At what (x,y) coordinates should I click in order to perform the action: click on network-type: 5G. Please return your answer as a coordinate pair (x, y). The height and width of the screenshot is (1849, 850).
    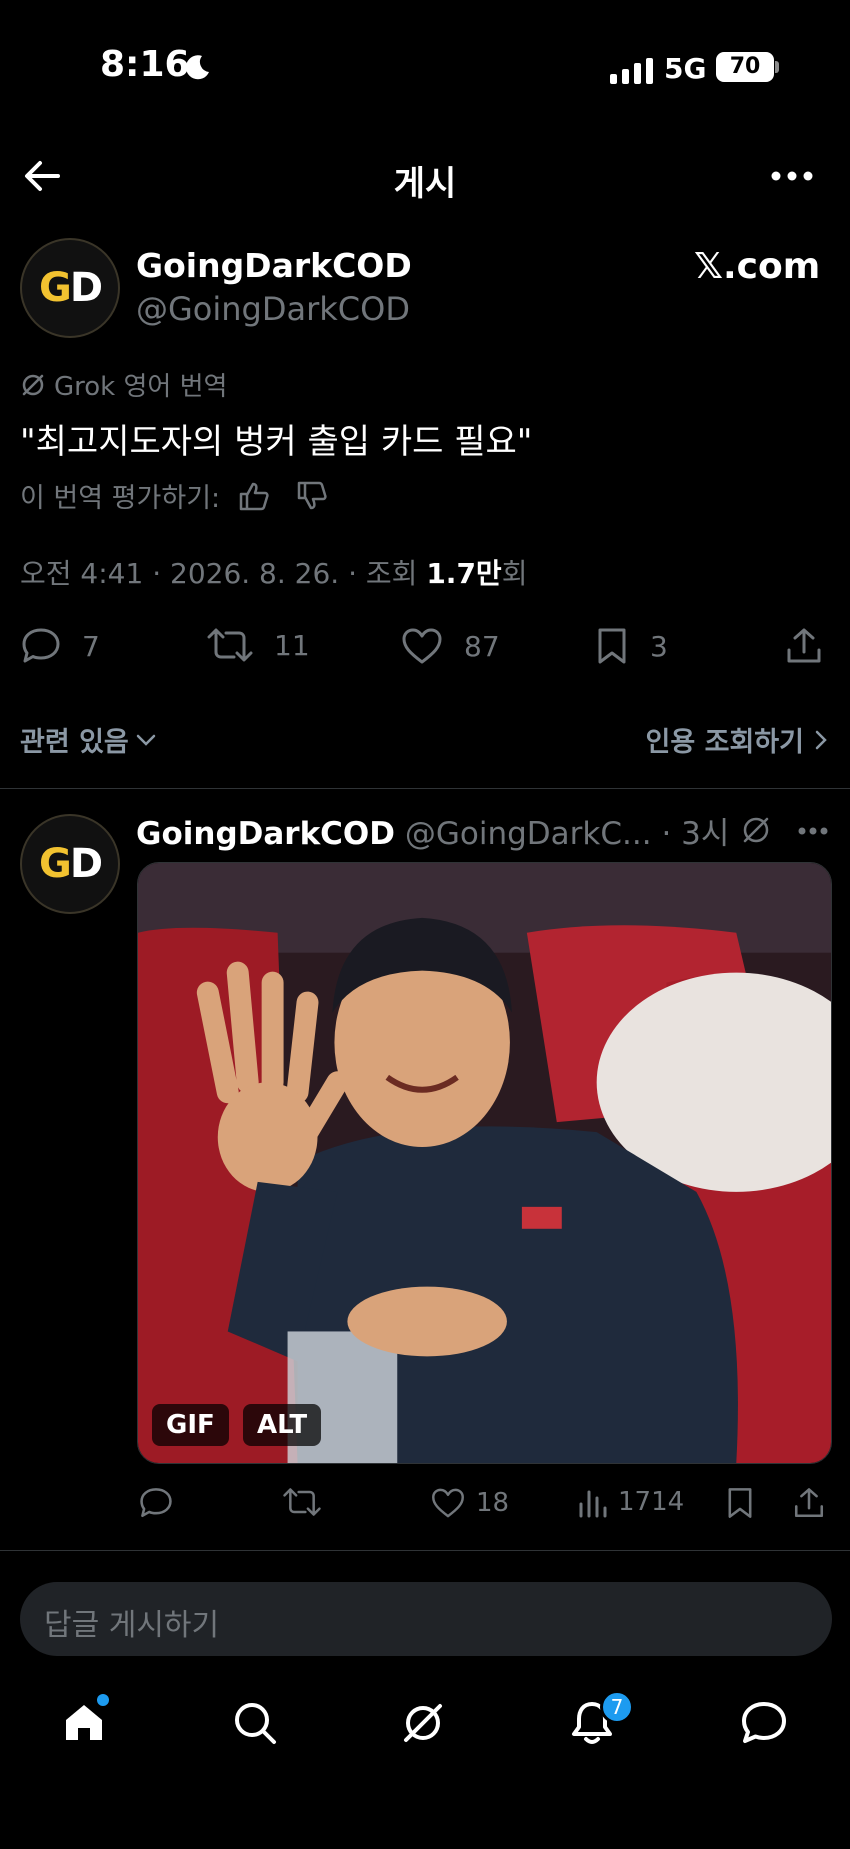
    Looking at the image, I should click on (685, 68).